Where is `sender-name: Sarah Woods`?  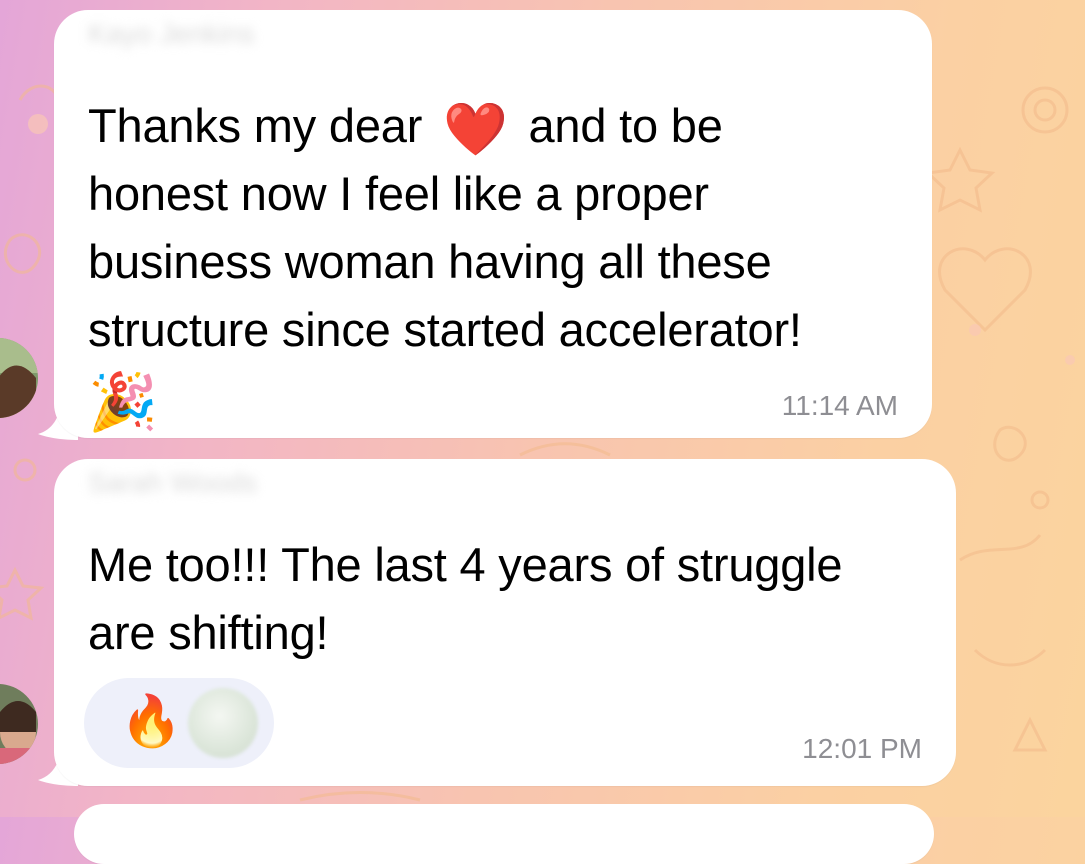 sender-name: Sarah Woods is located at coordinates (173, 482).